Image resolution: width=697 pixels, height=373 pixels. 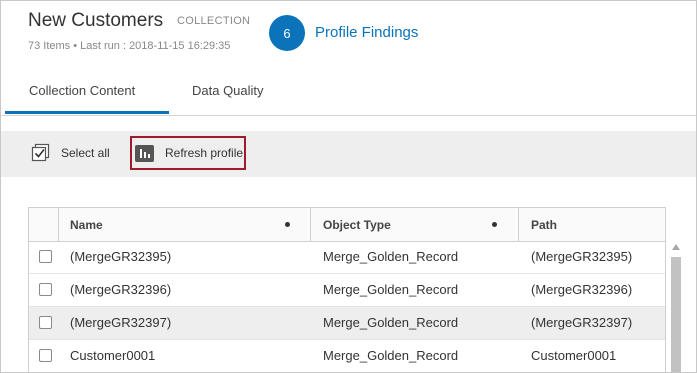 What do you see at coordinates (582, 256) in the screenshot?
I see `cell-path: (MergeGR32395)` at bounding box center [582, 256].